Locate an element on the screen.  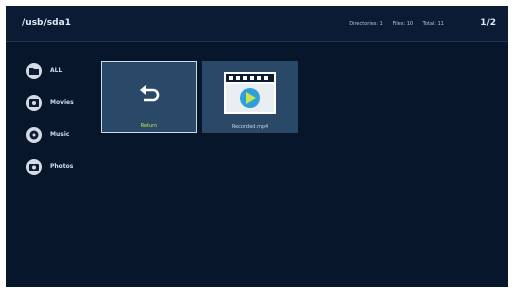
sidebar-item-label: Music is located at coordinates (60, 134).